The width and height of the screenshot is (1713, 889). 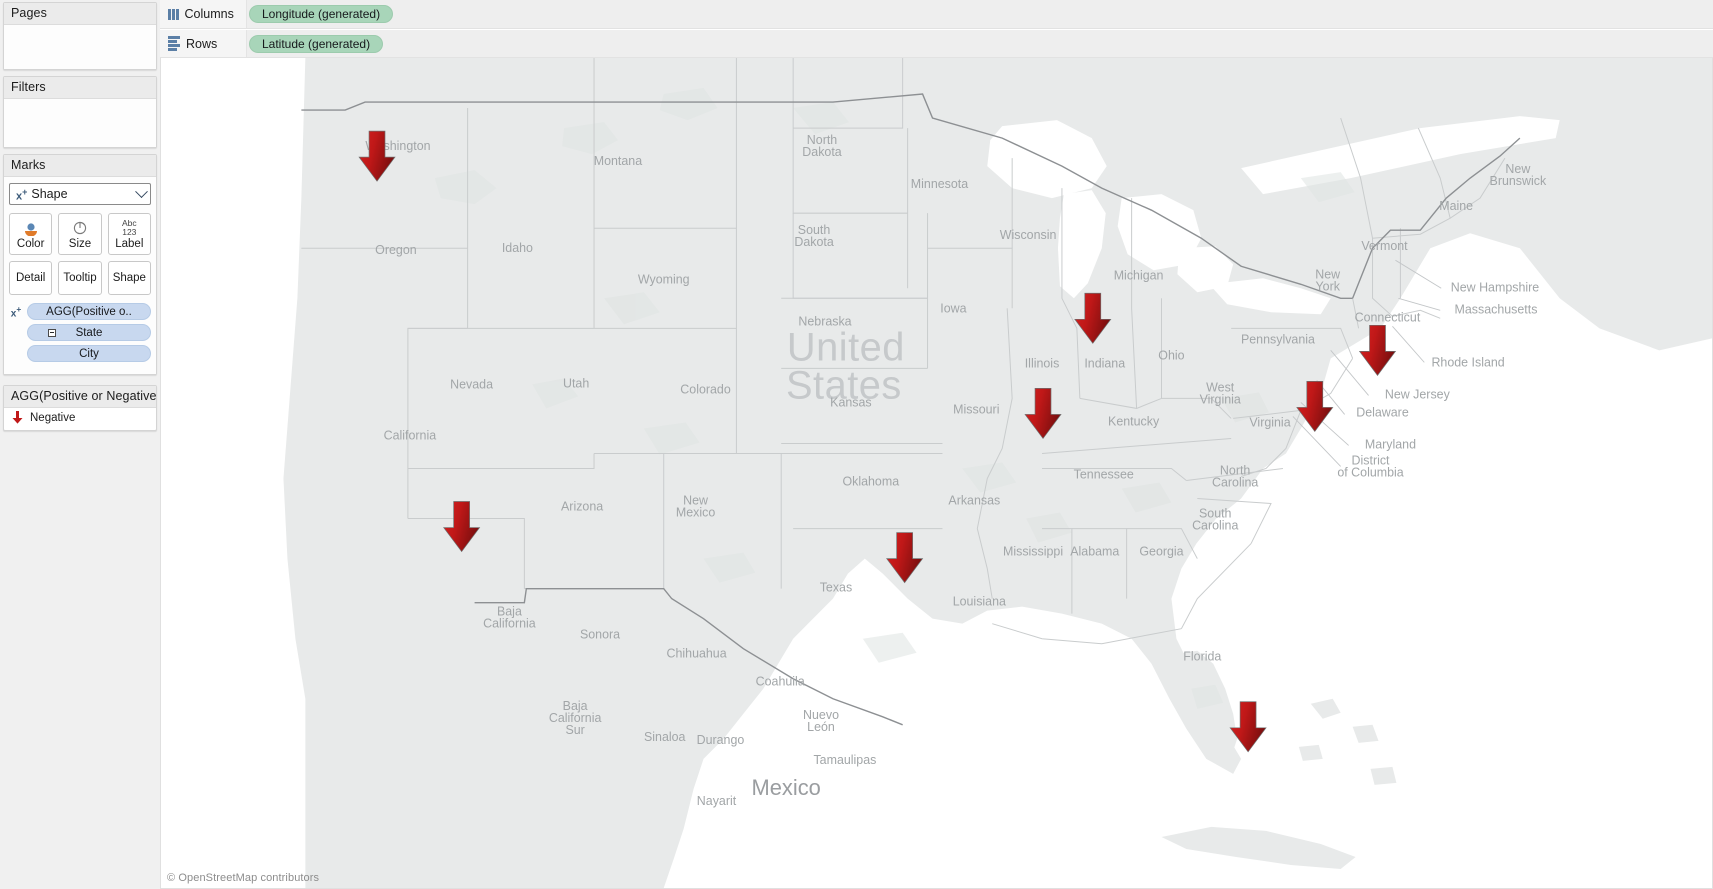 What do you see at coordinates (80, 194) in the screenshot?
I see `mark-type-dropdown: x+ Shape` at bounding box center [80, 194].